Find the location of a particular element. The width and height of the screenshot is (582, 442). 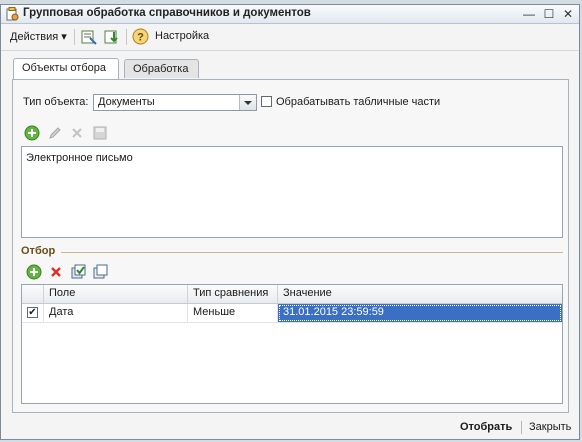

section-divider is located at coordinates (312, 252).